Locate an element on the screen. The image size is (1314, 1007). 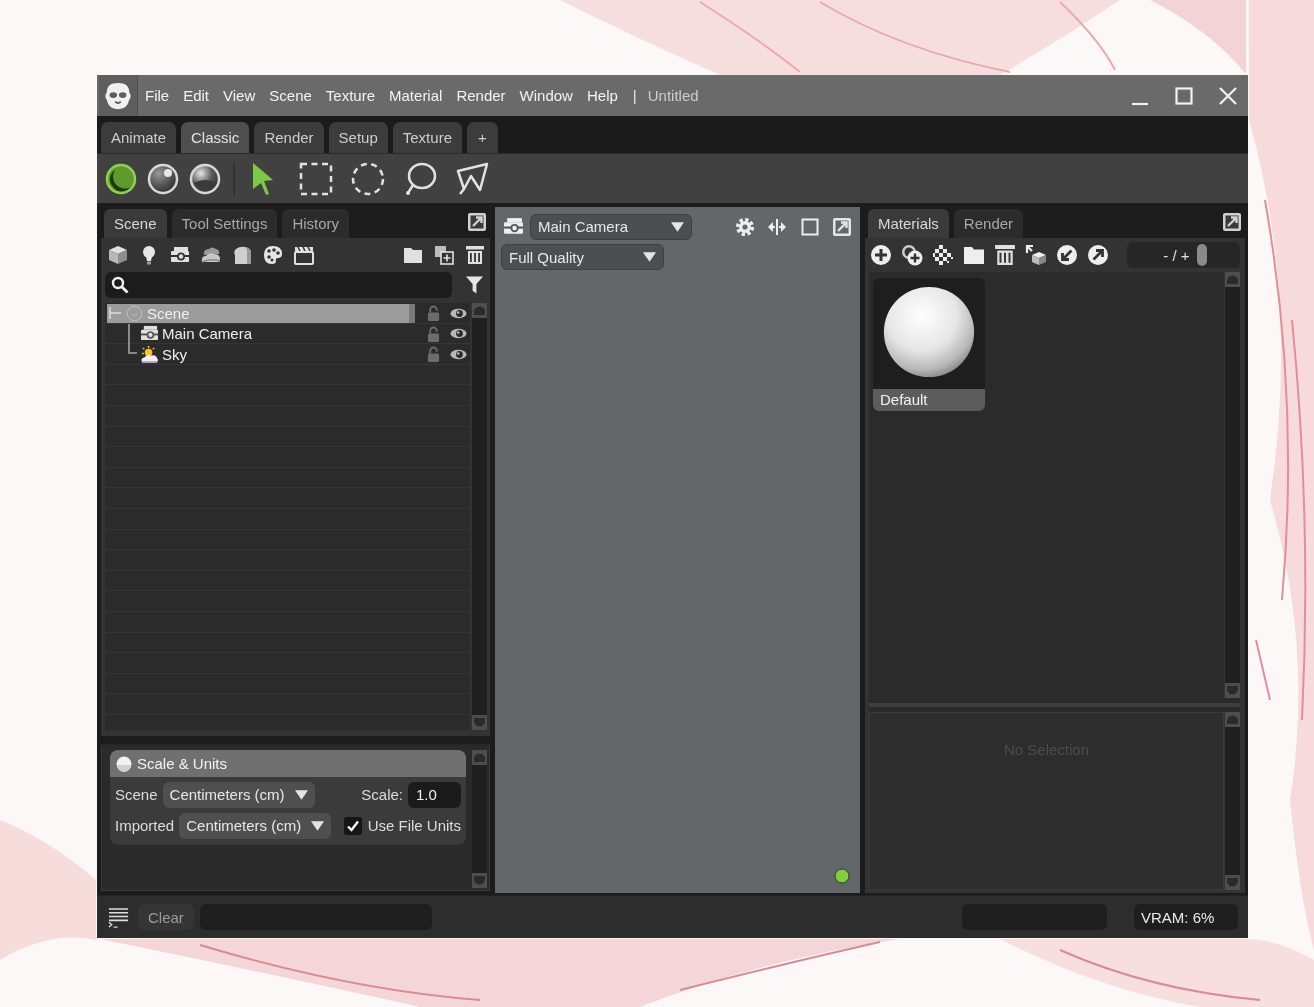
workspace-tab: Setup is located at coordinates (358, 137).